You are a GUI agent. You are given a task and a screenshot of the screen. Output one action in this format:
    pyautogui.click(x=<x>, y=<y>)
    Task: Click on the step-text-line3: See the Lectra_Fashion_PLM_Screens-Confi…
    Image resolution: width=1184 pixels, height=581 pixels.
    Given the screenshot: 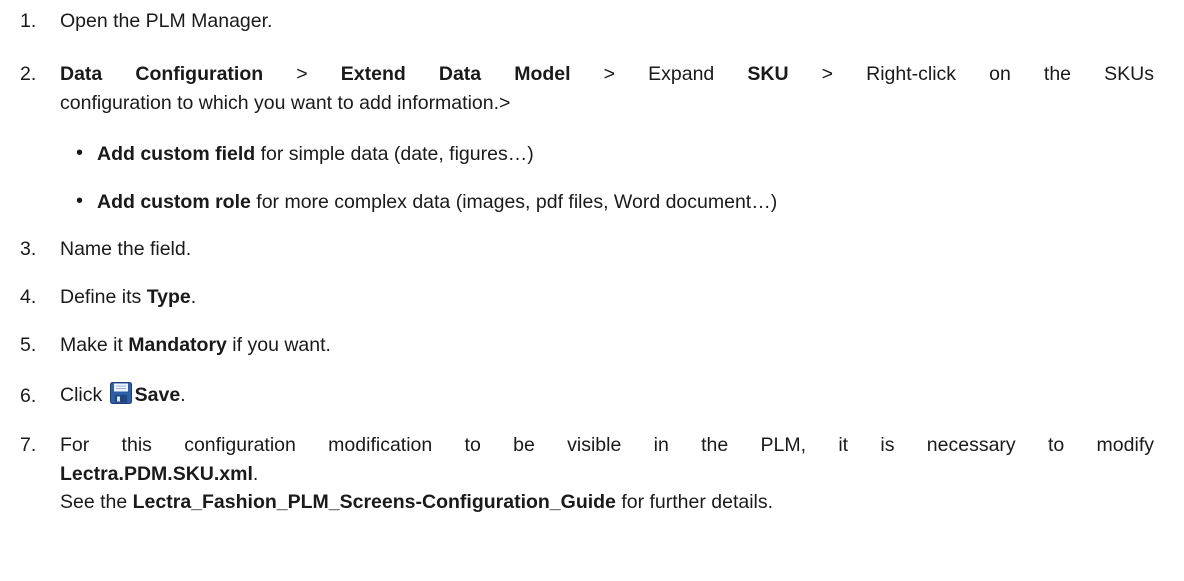 What is the action you would take?
    pyautogui.click(x=607, y=502)
    